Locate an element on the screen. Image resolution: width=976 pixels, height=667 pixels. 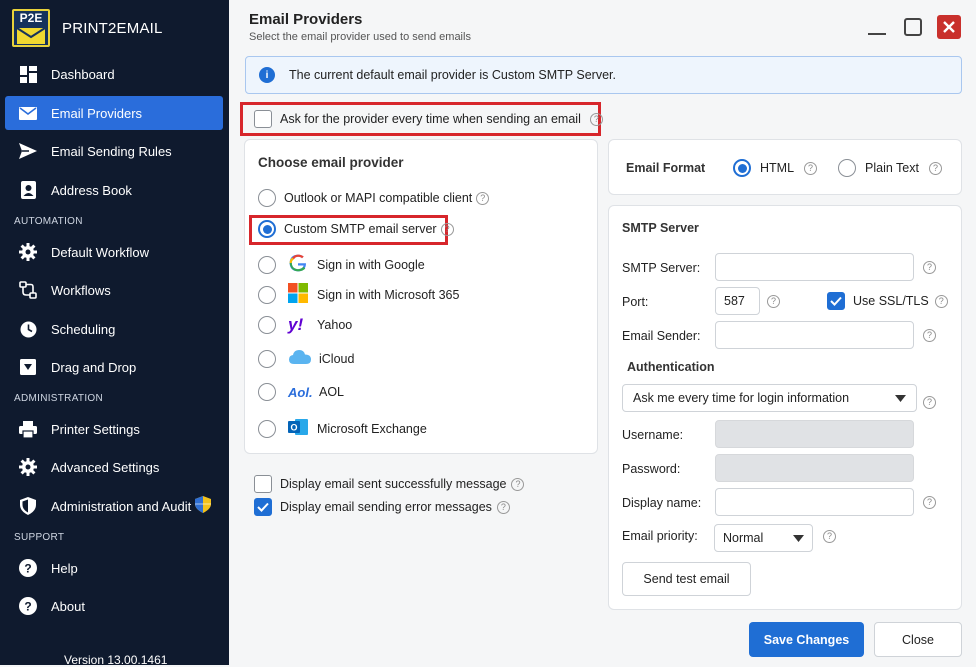
yahoo-icon: y! is located at coordinates (296, 324).